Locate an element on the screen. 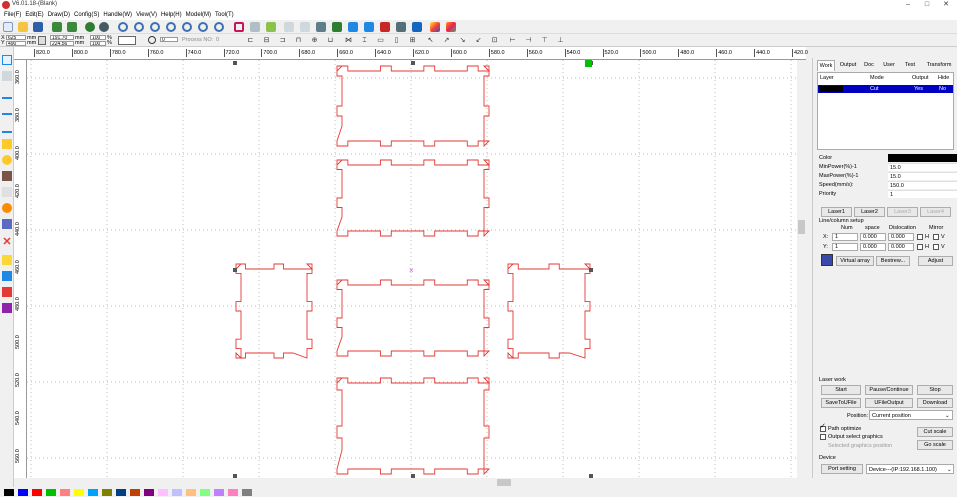 This screenshot has height=497, width=957. menu-file: File(F) is located at coordinates (12, 15).